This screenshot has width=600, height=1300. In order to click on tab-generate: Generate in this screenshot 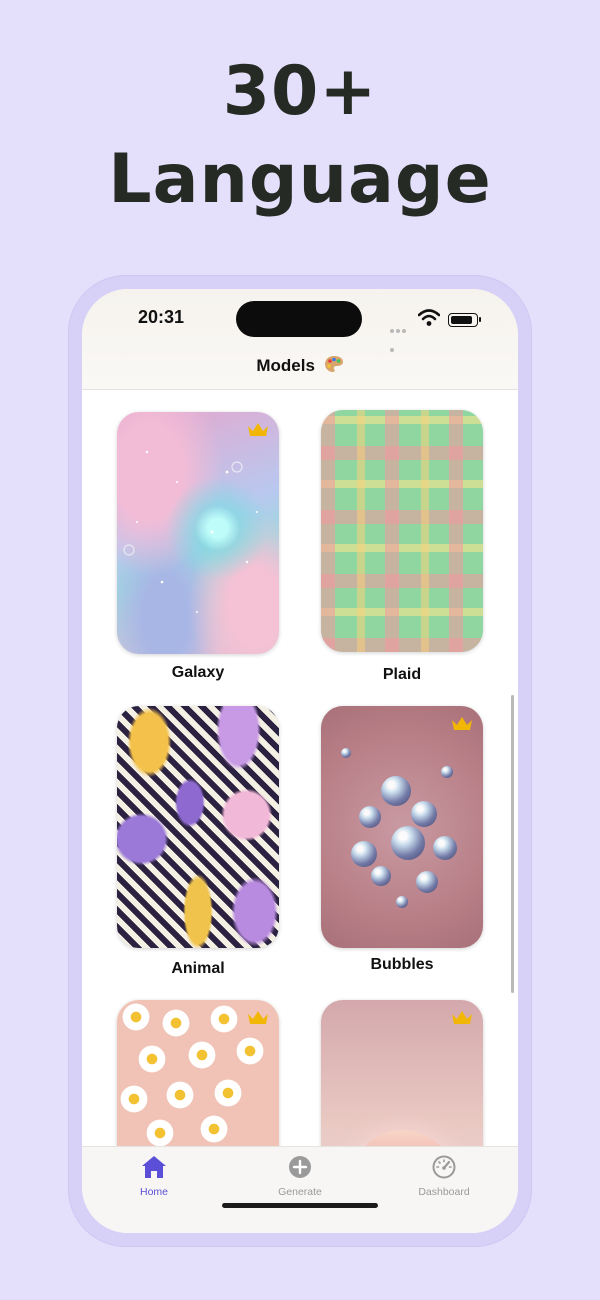, I will do `click(300, 1176)`.